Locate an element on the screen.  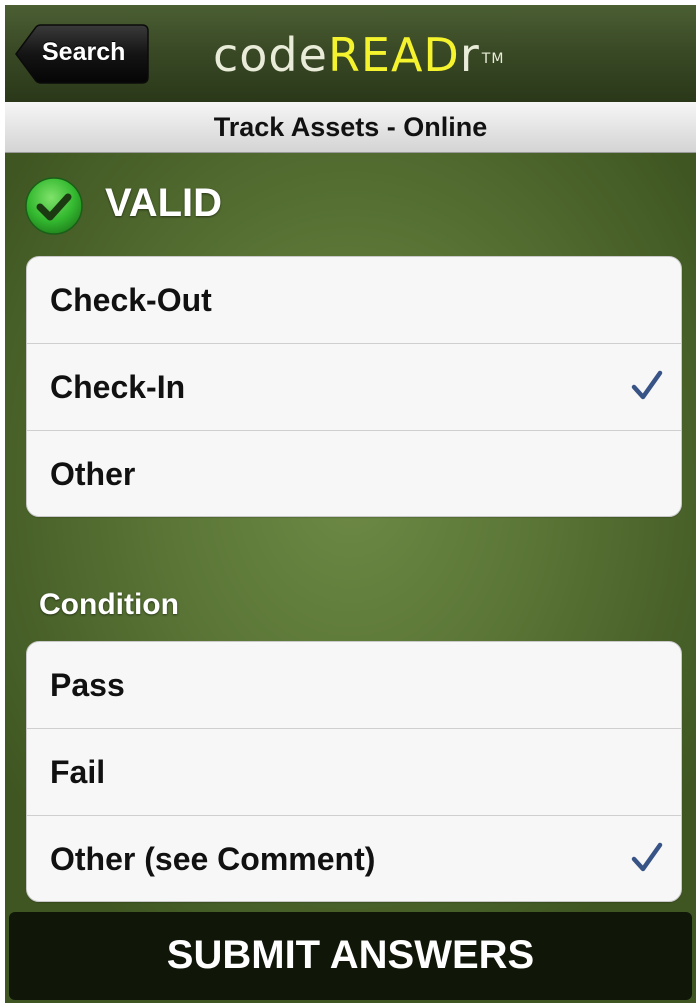
app-logo: codeREADr TM is located at coordinates (358, 55).